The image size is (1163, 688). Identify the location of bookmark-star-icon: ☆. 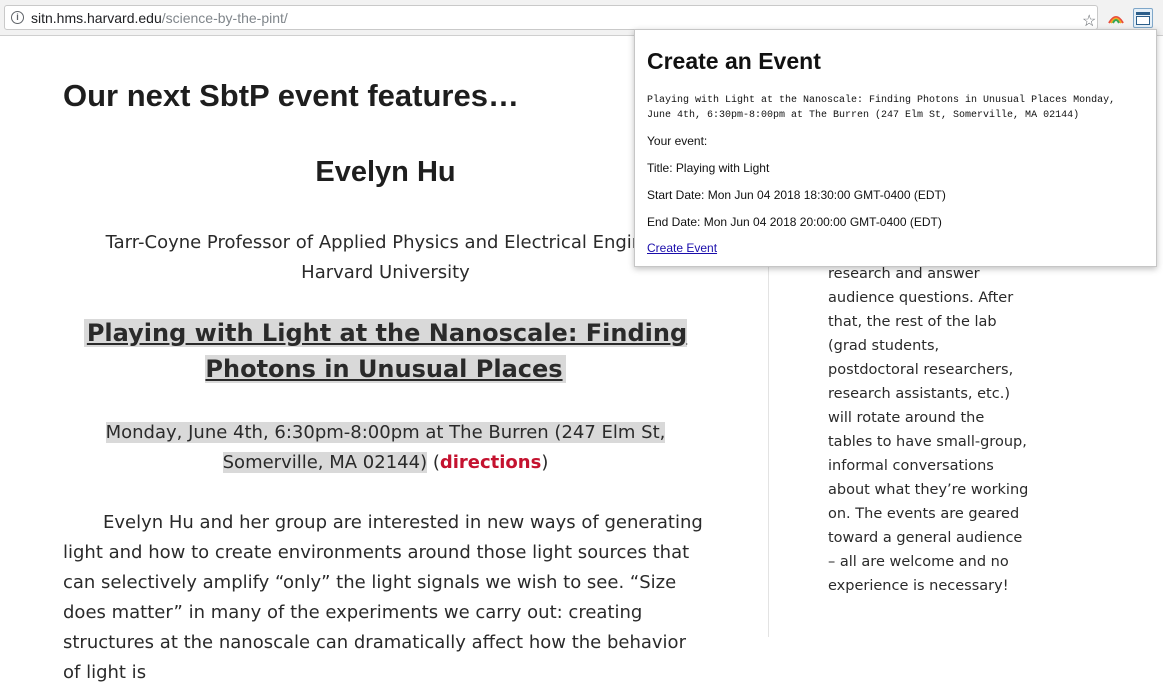
(1090, 22).